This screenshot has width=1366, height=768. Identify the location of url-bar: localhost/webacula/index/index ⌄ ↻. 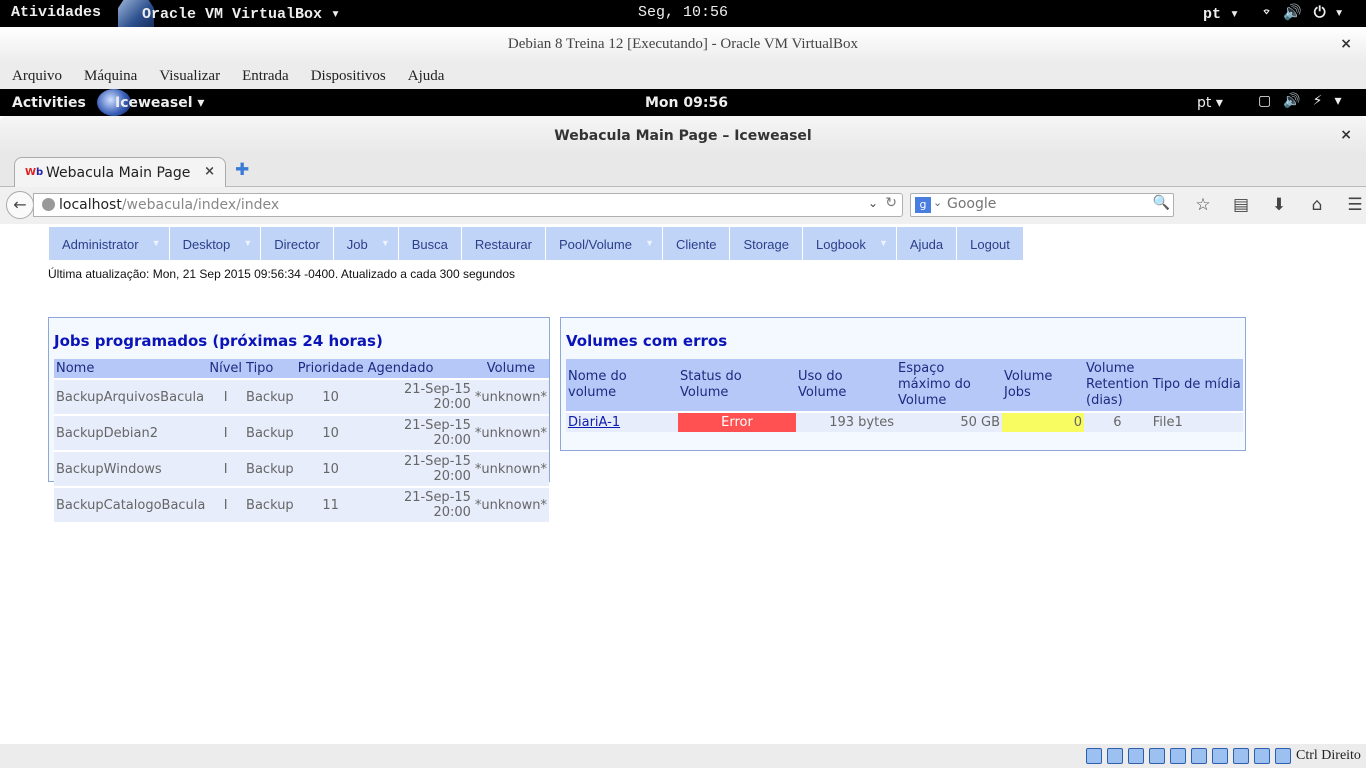
(468, 205).